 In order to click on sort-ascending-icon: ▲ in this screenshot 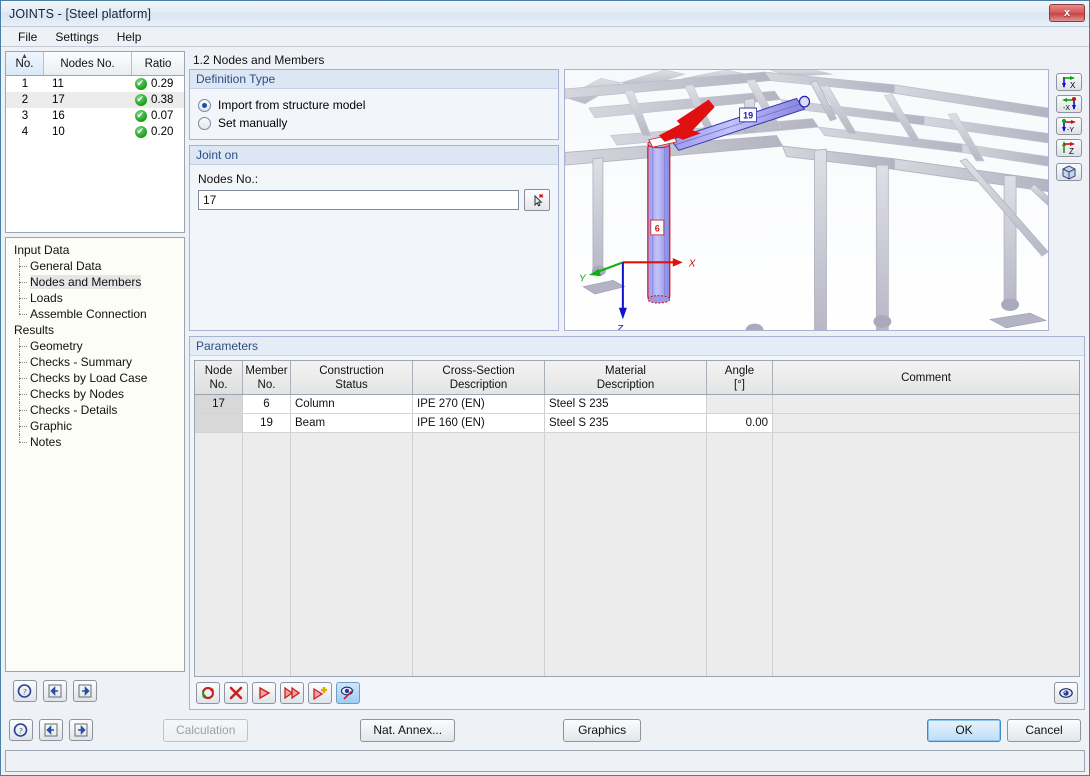, I will do `click(24, 56)`.